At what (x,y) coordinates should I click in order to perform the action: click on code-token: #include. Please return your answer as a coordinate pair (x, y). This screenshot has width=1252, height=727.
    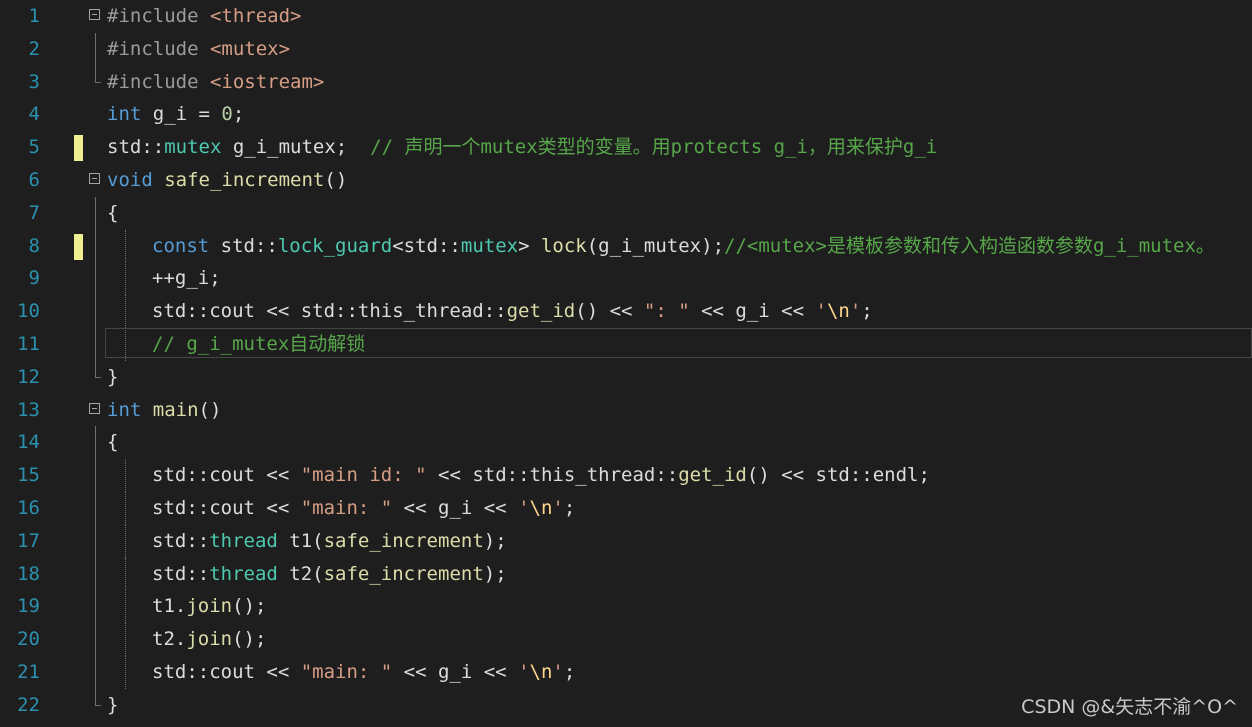
    Looking at the image, I should click on (158, 48).